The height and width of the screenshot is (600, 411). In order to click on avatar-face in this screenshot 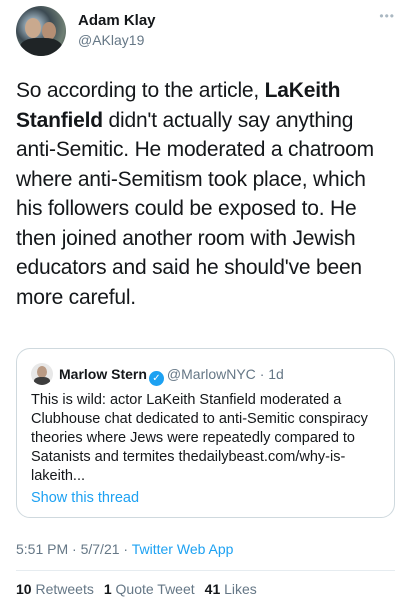, I will do `click(33, 28)`.